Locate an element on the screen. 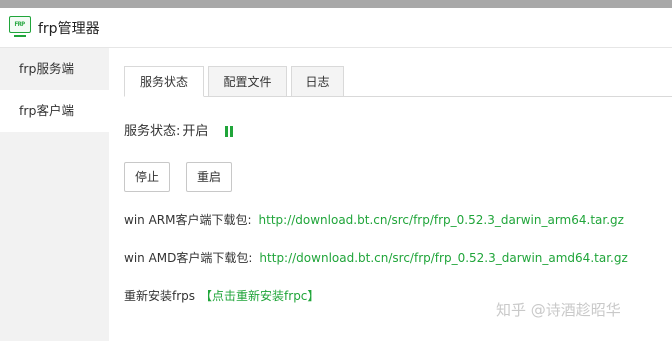 The image size is (672, 341). tab-log: 日志 is located at coordinates (317, 81).